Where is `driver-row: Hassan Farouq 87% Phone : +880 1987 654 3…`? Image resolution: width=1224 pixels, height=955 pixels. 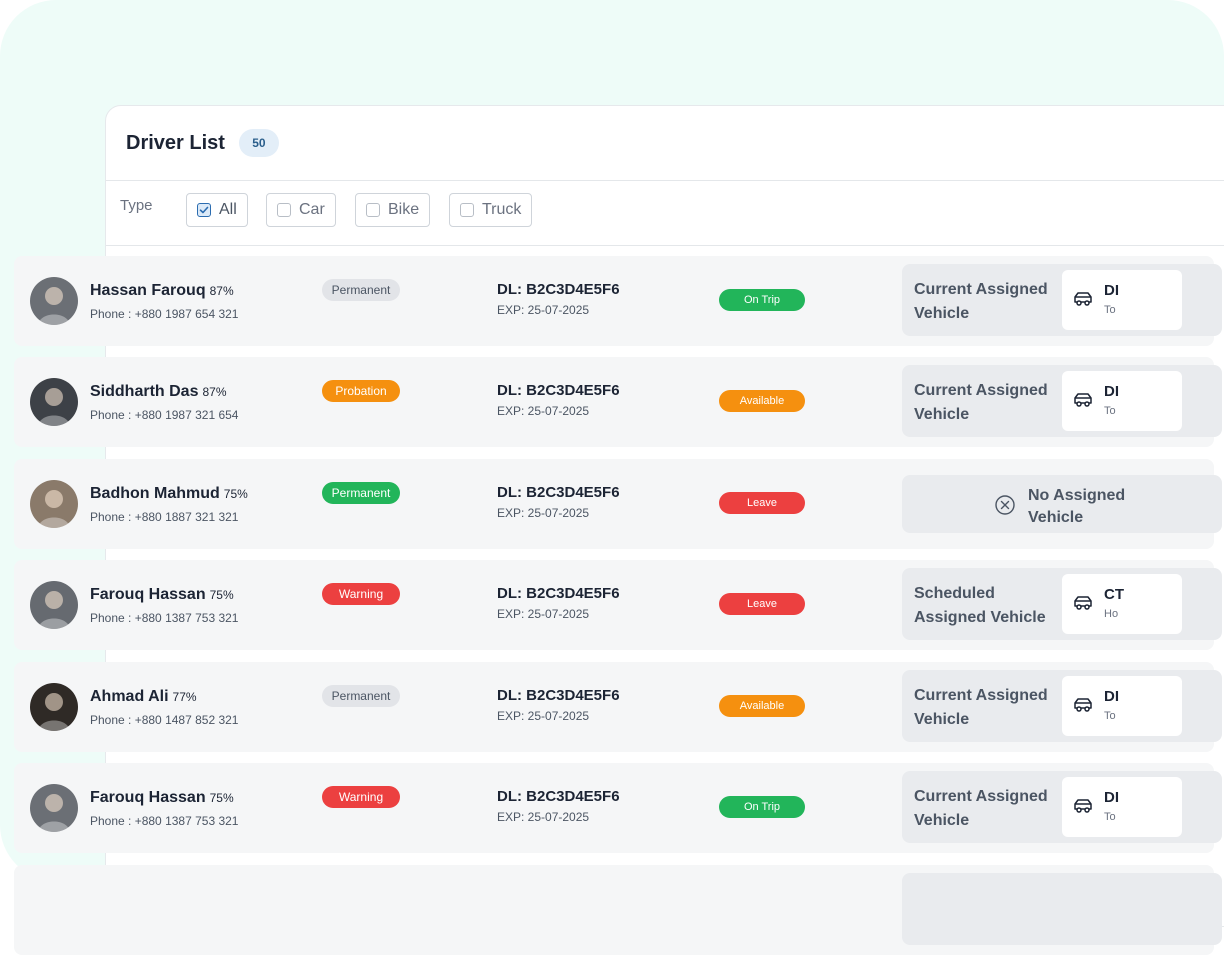
driver-row: Hassan Farouq 87% Phone : +880 1987 654 3… is located at coordinates (618, 301).